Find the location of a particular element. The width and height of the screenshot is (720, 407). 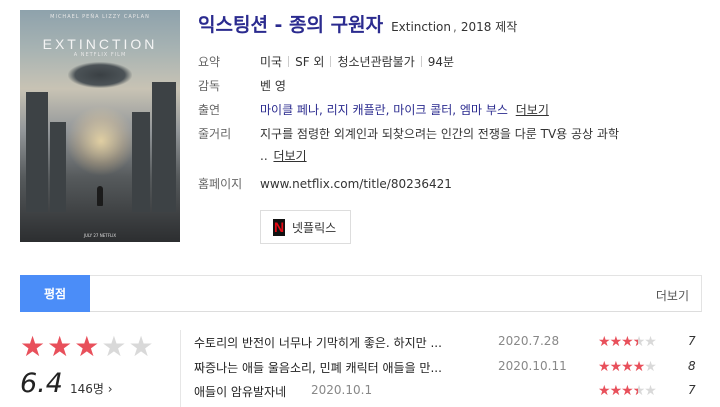

summary-label: 요약 is located at coordinates (209, 62).